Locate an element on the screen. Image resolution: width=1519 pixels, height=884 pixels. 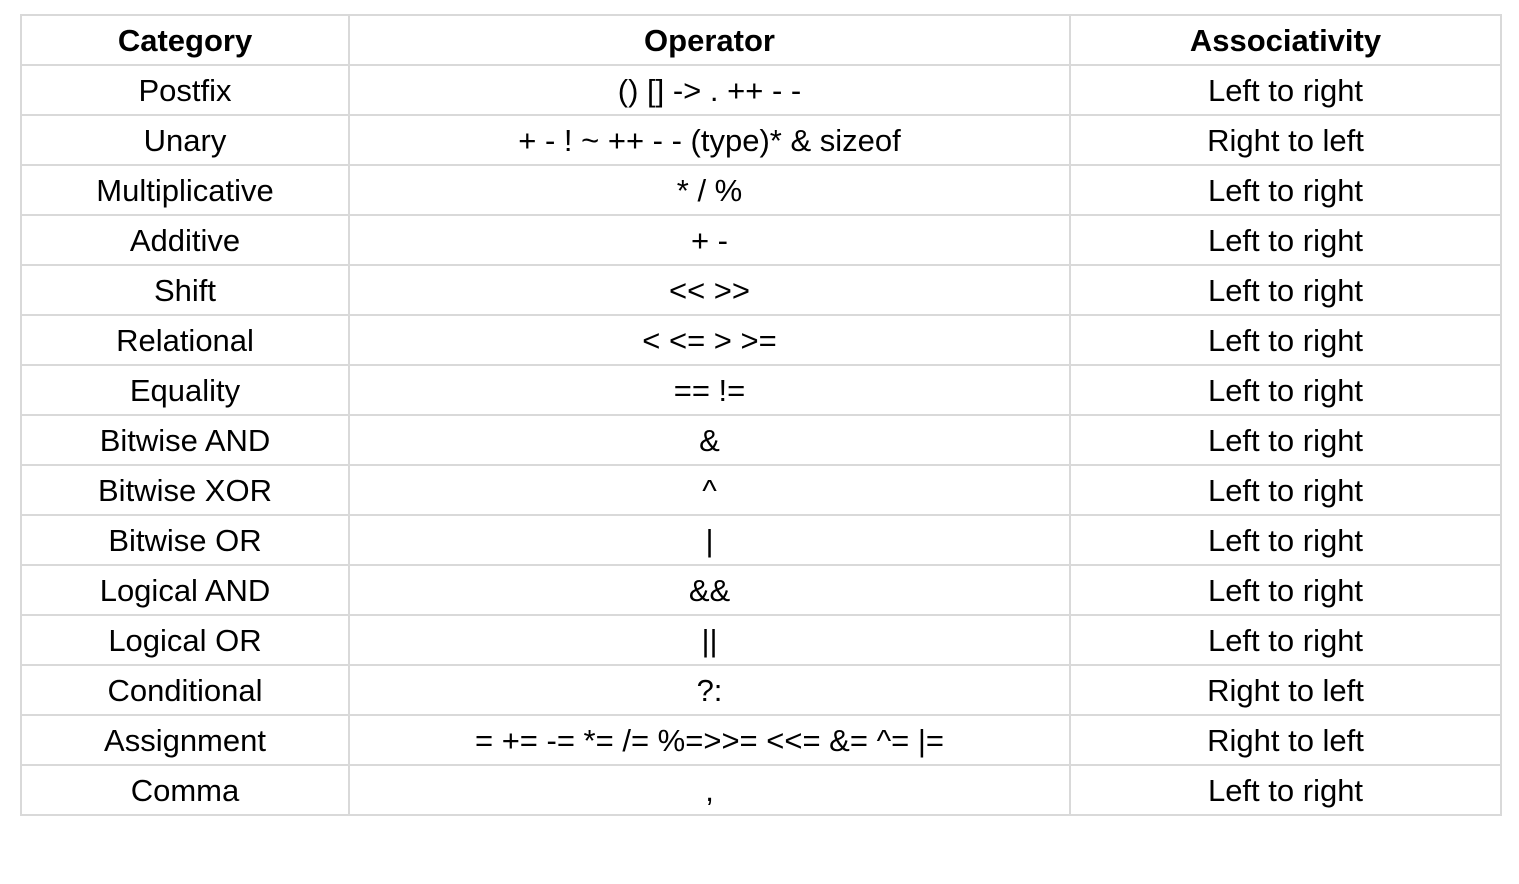
cell-category: Shift is located at coordinates (185, 290).